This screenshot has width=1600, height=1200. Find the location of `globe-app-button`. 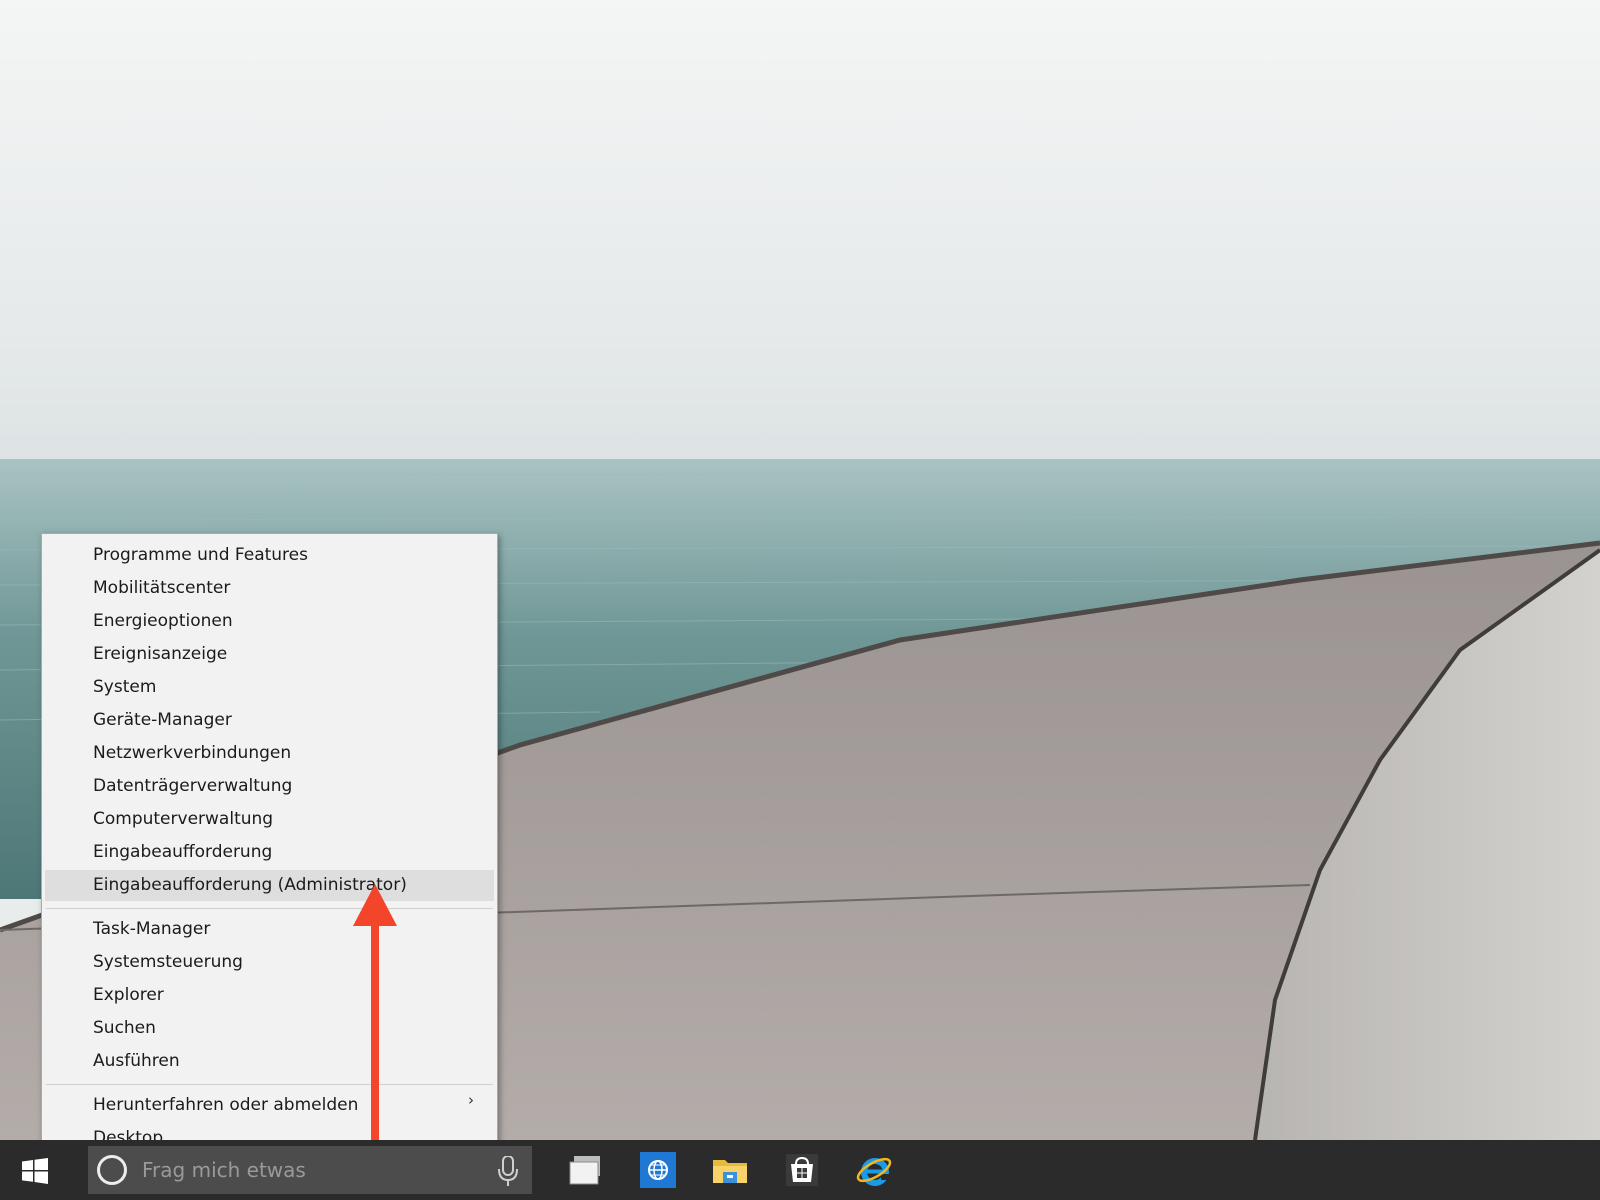

globe-app-button is located at coordinates (658, 1170).